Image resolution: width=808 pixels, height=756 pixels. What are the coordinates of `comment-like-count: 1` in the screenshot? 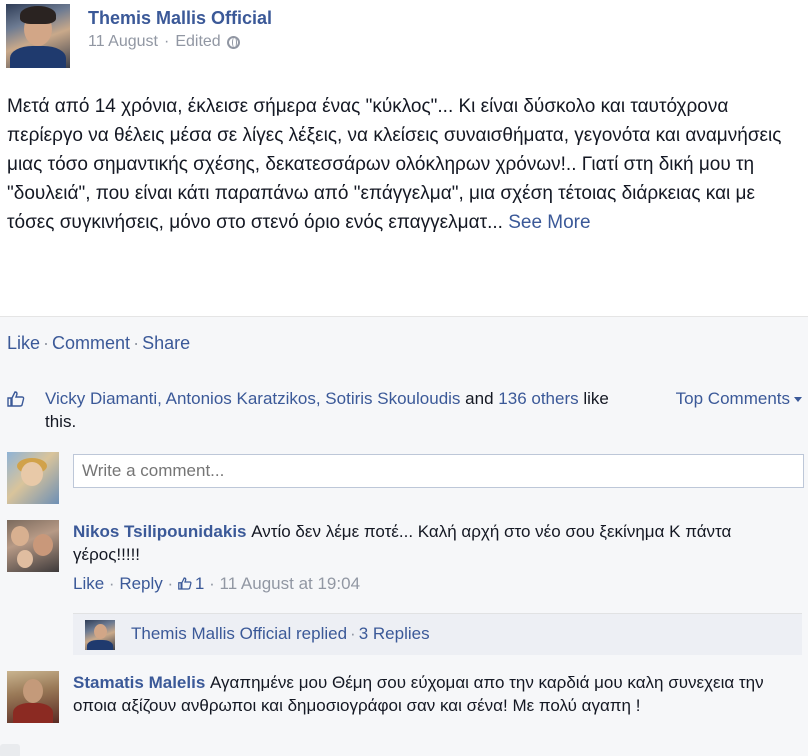 It's located at (199, 583).